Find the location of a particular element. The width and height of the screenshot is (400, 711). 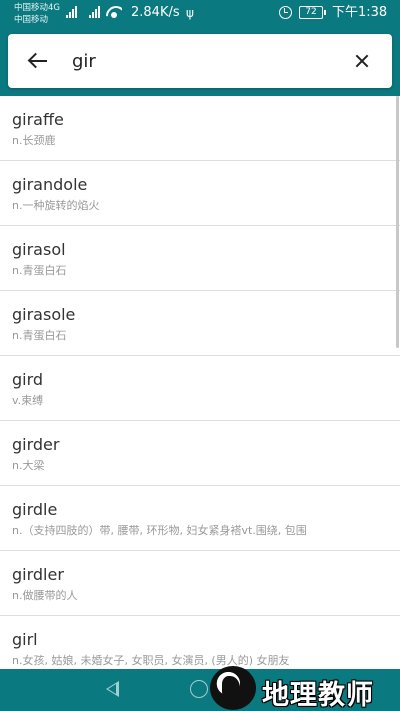

result-word: girder is located at coordinates (36, 444).